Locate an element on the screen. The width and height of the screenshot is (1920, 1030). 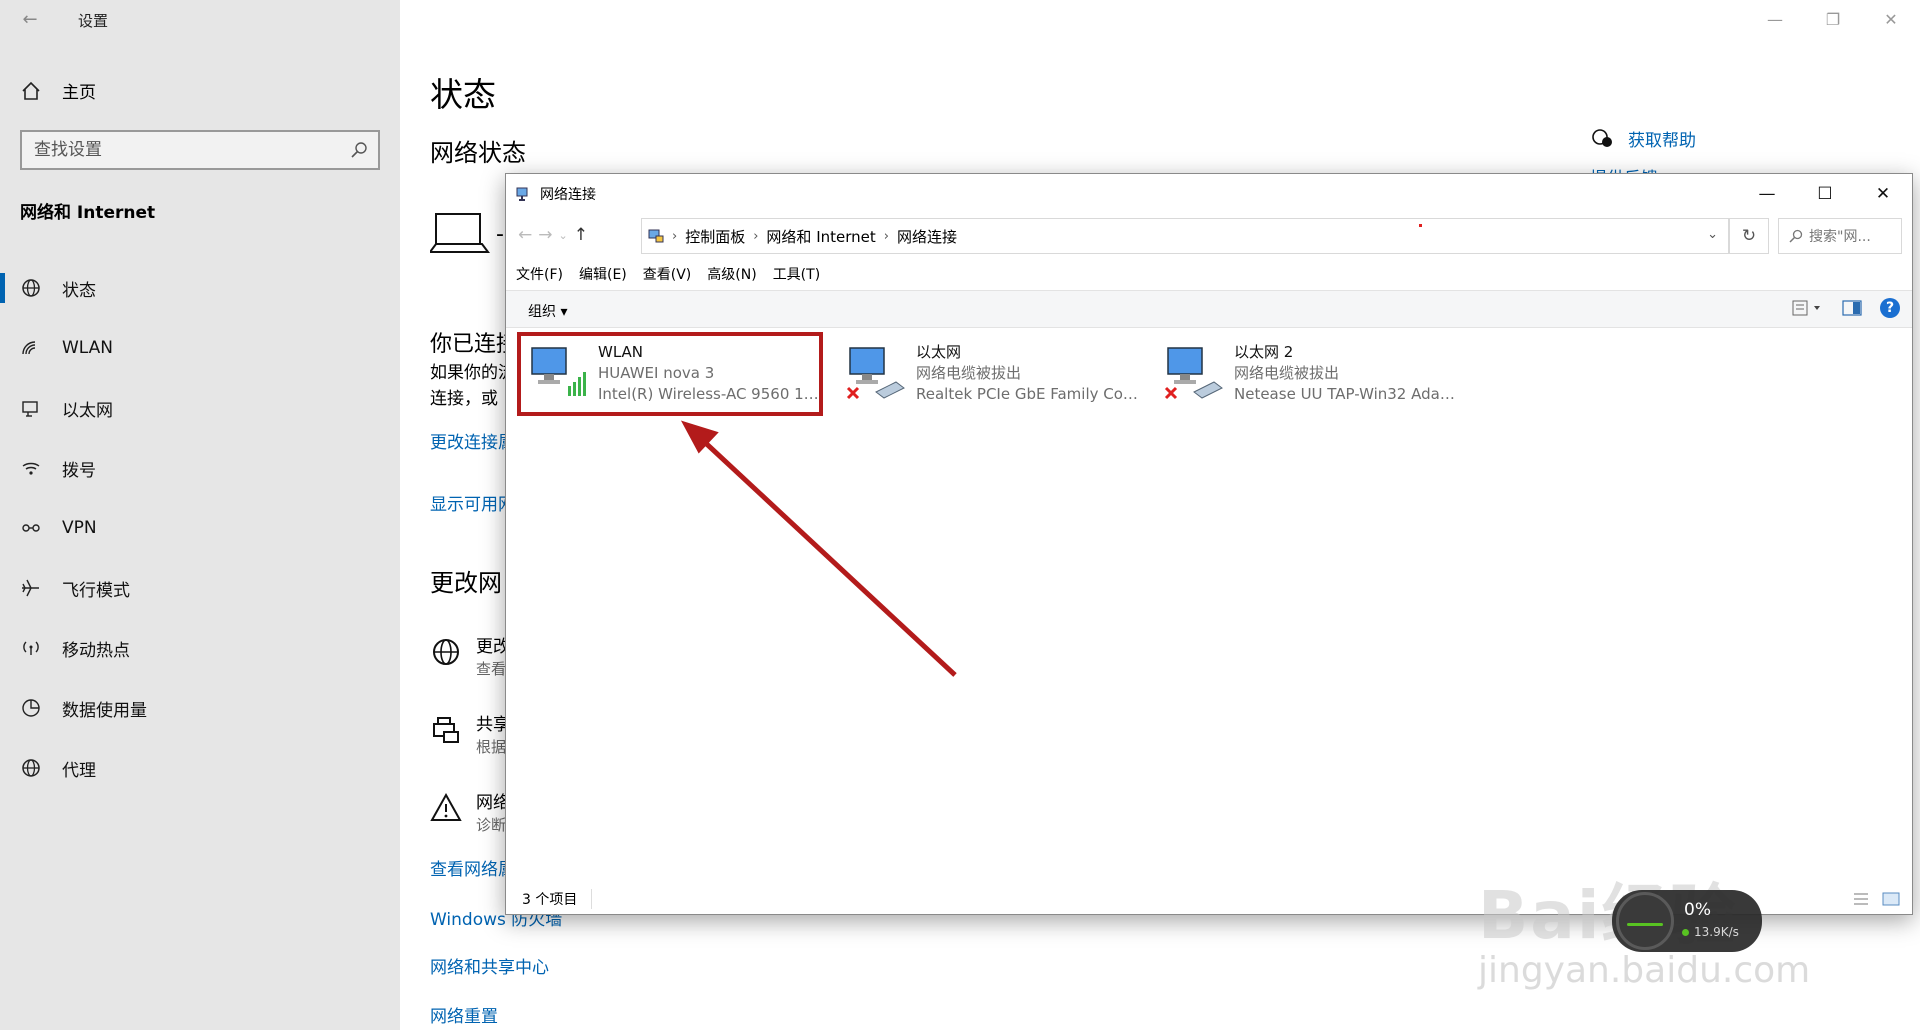
change-network-settings-heading: 更改网 is located at coordinates (466, 583).